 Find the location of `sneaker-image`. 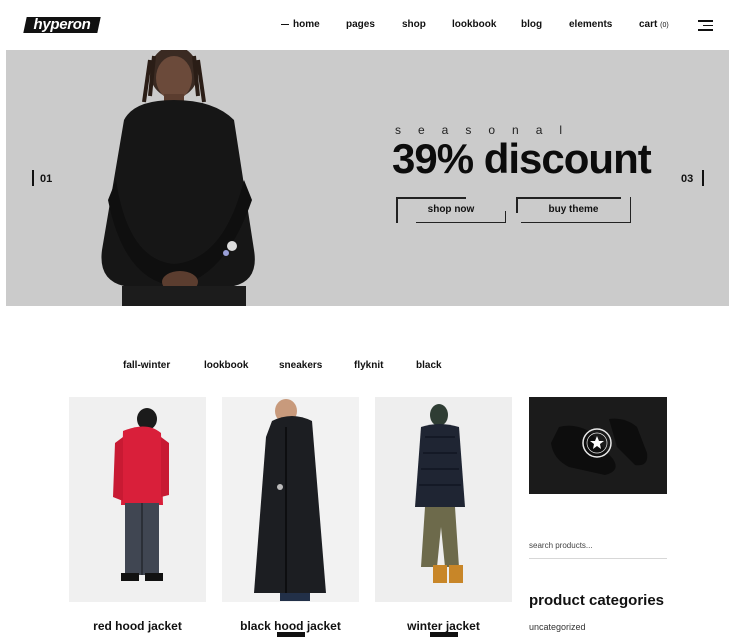

sneaker-image is located at coordinates (598, 445).